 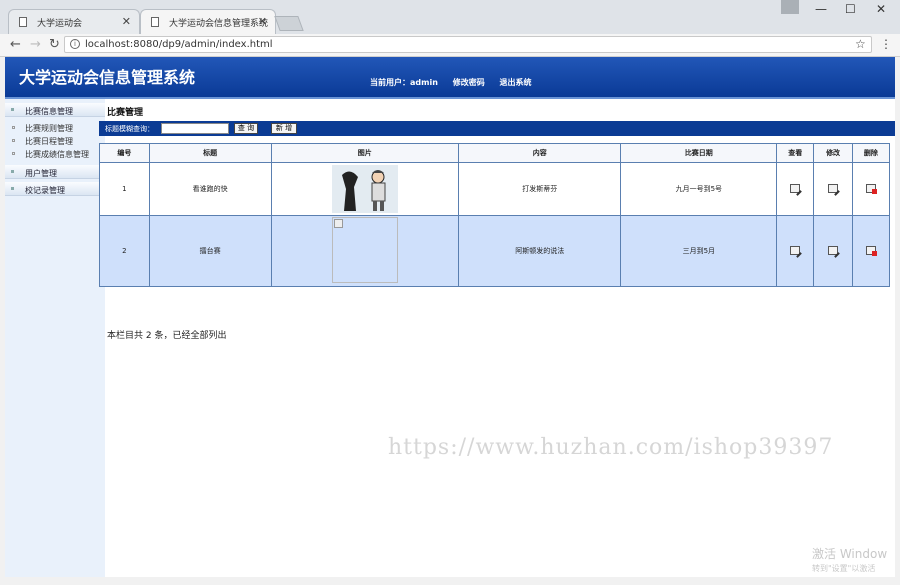 I want to click on tab-strip: 大学运动会 ✕ 大学运动会信息管理系统 ✕ — ☐ ✕, so click(x=450, y=17).